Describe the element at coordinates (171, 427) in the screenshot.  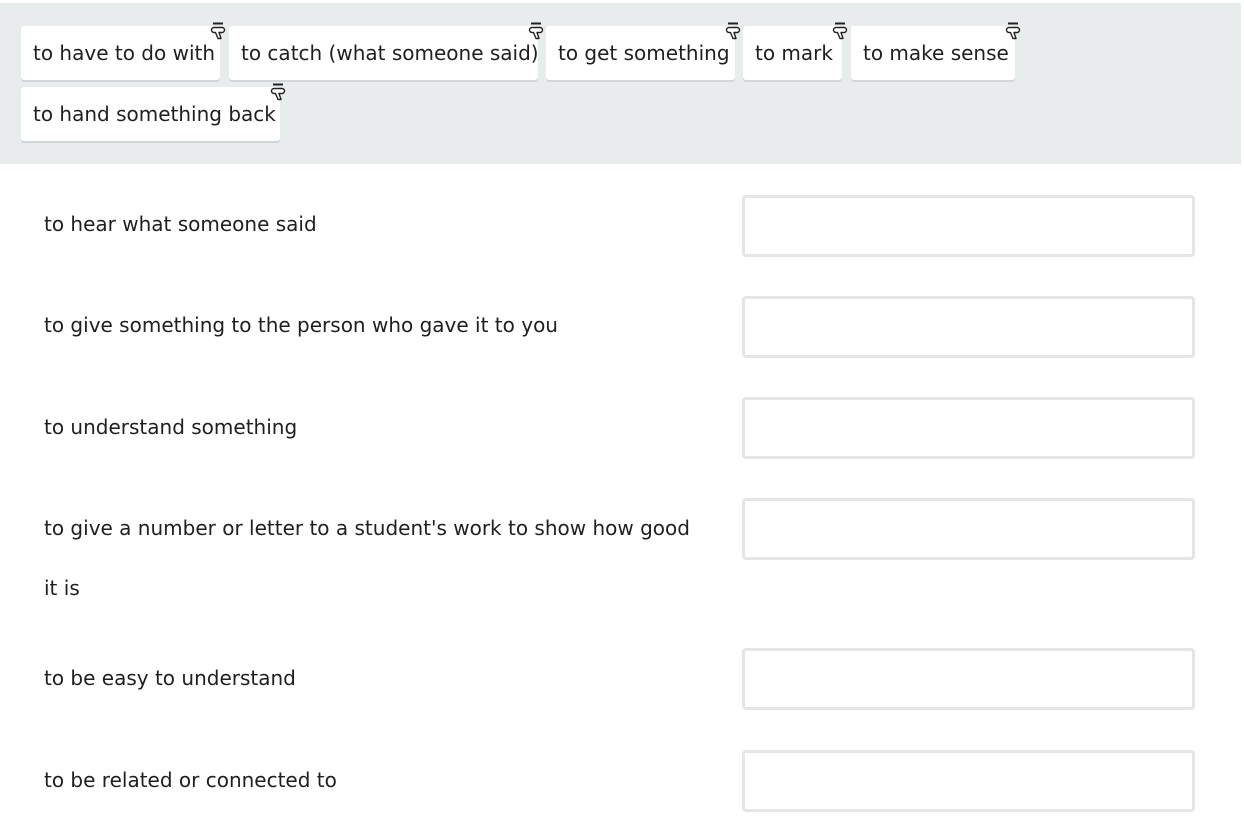
I see `definition-text: to understand something` at that location.